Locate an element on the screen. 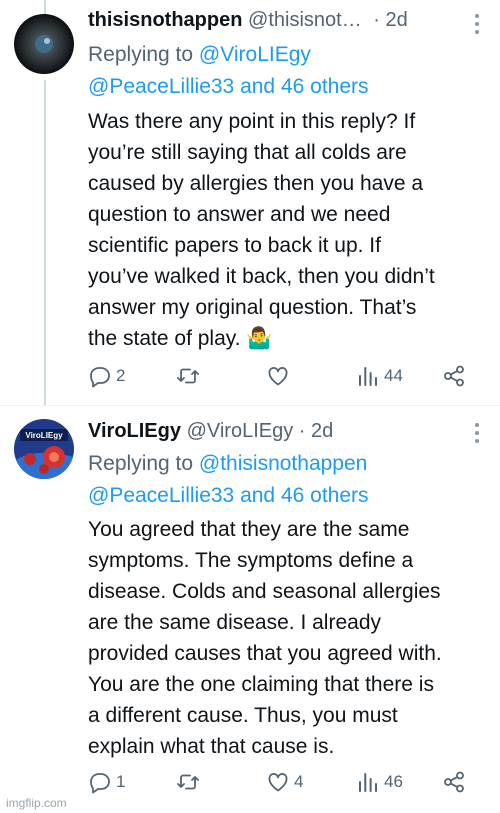  display-name: ViroLIEgy is located at coordinates (134, 431).